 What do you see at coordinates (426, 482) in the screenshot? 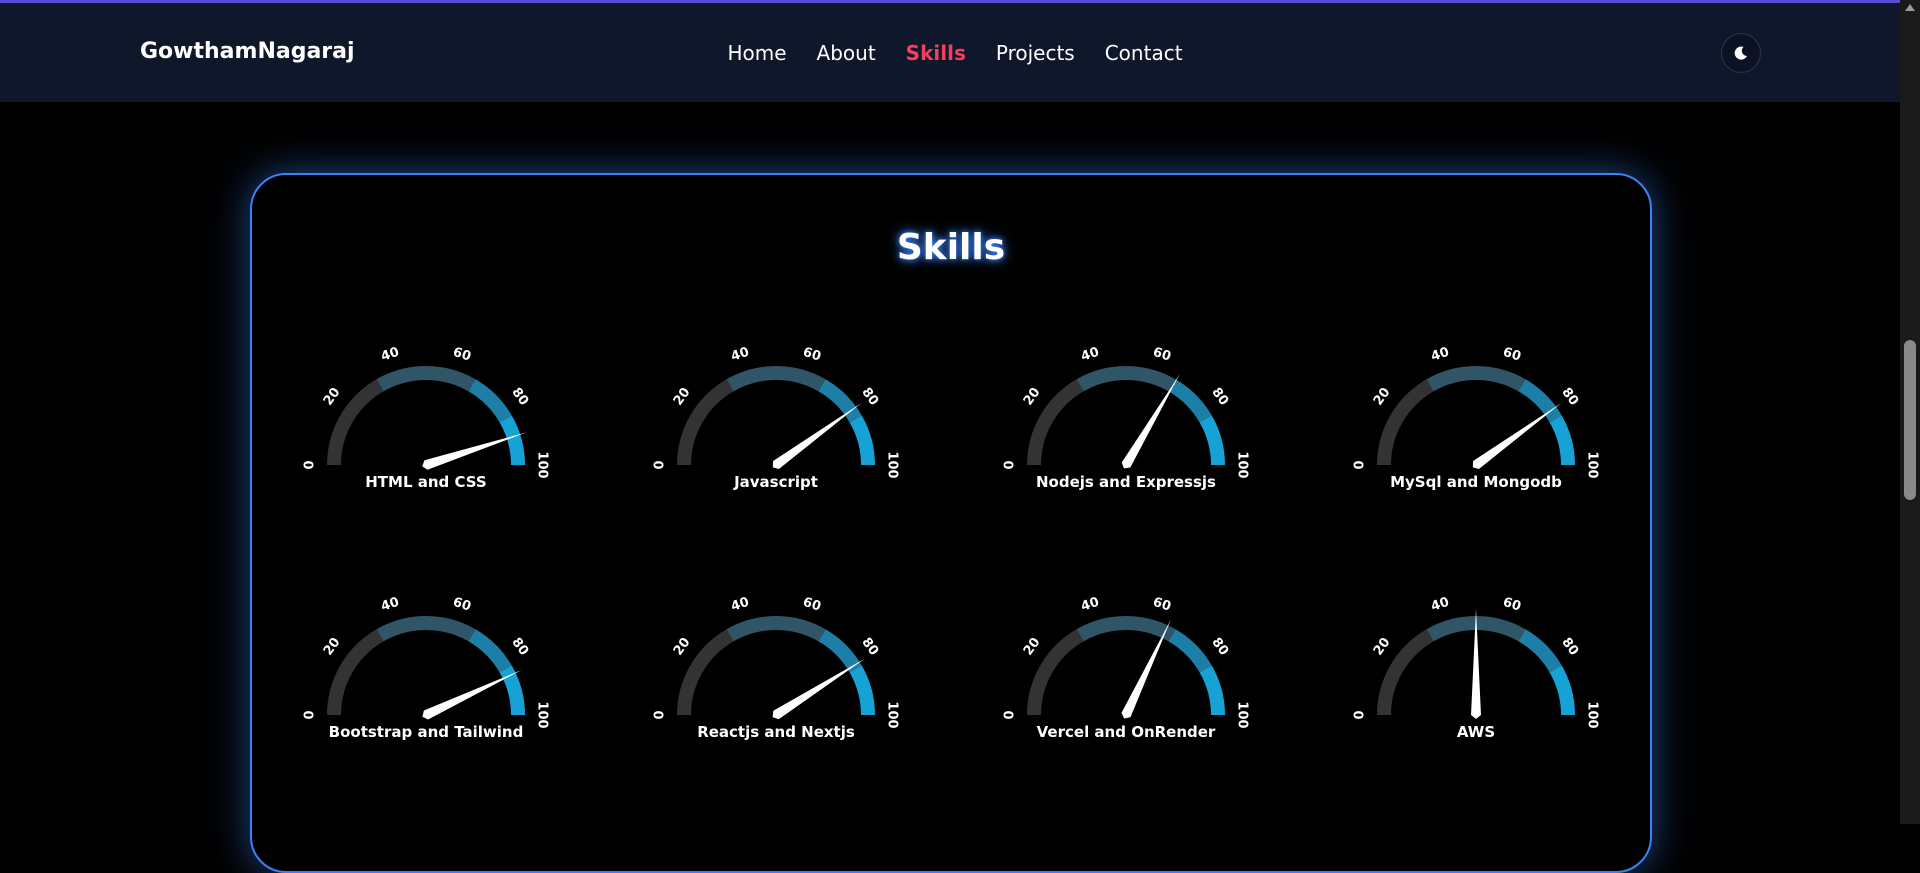
I see `gauge-label: HTML and CSS` at bounding box center [426, 482].